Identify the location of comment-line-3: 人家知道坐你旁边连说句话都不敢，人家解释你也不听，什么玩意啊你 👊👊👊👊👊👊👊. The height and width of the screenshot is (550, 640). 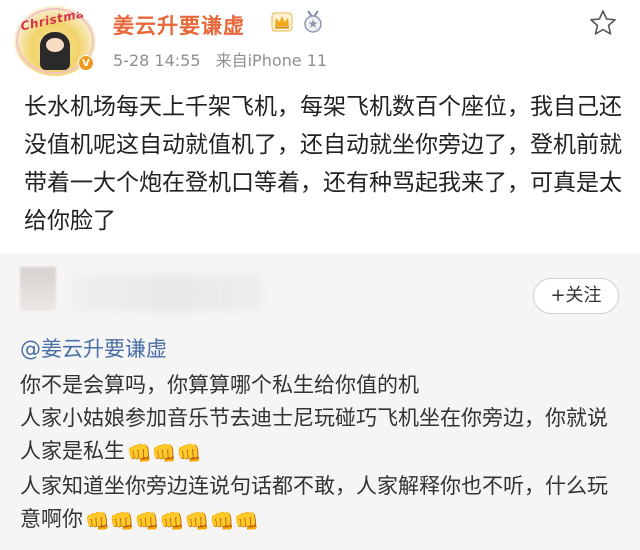
(322, 504).